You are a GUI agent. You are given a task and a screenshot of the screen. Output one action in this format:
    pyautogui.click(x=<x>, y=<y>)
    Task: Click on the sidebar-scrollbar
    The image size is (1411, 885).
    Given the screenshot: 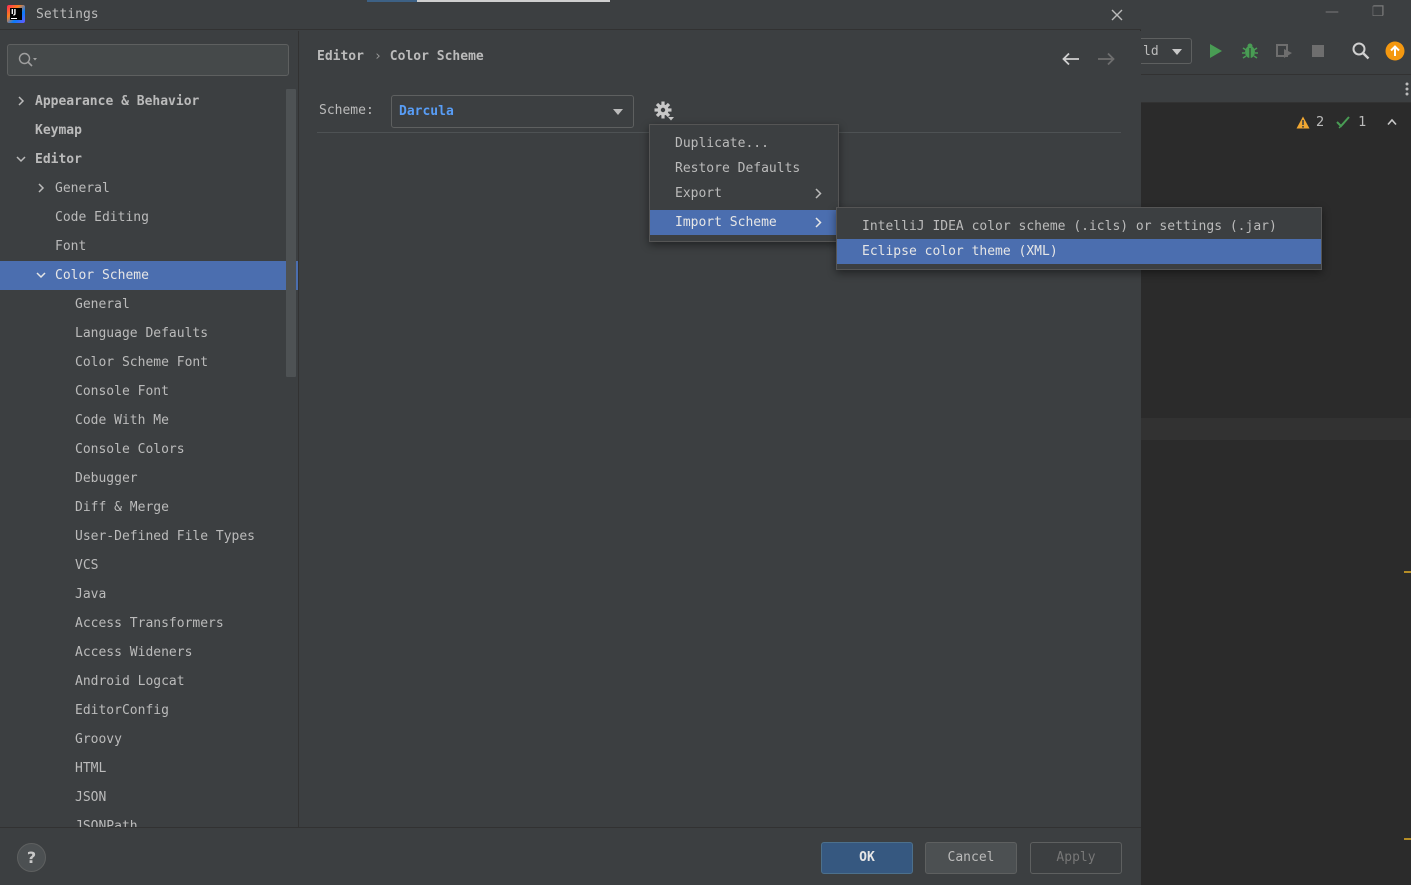 What is the action you would take?
    pyautogui.click(x=291, y=233)
    